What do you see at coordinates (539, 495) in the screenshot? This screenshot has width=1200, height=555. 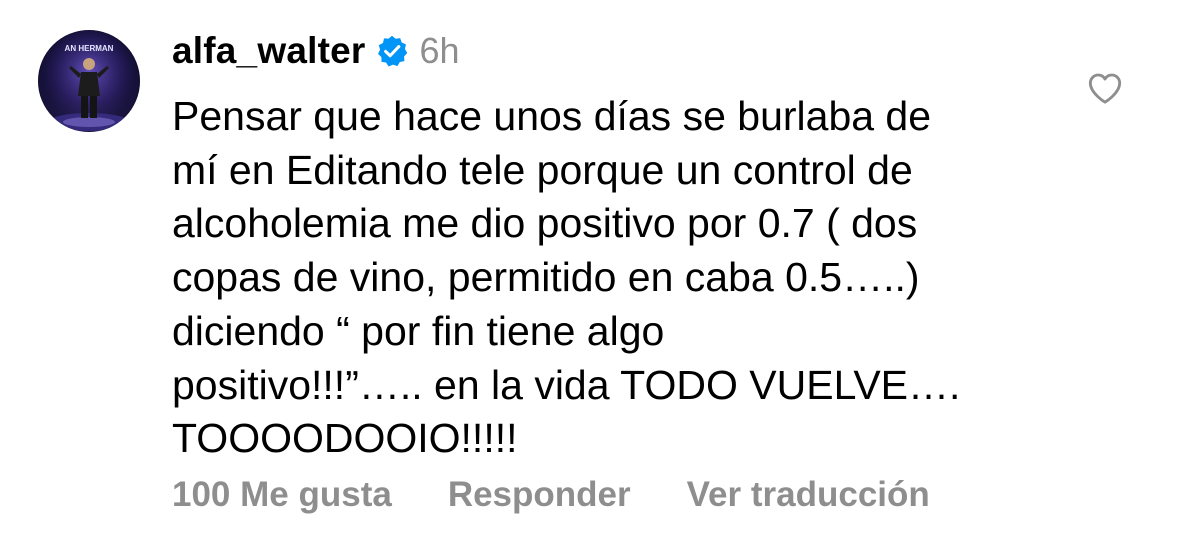 I see `reply-button: Responder` at bounding box center [539, 495].